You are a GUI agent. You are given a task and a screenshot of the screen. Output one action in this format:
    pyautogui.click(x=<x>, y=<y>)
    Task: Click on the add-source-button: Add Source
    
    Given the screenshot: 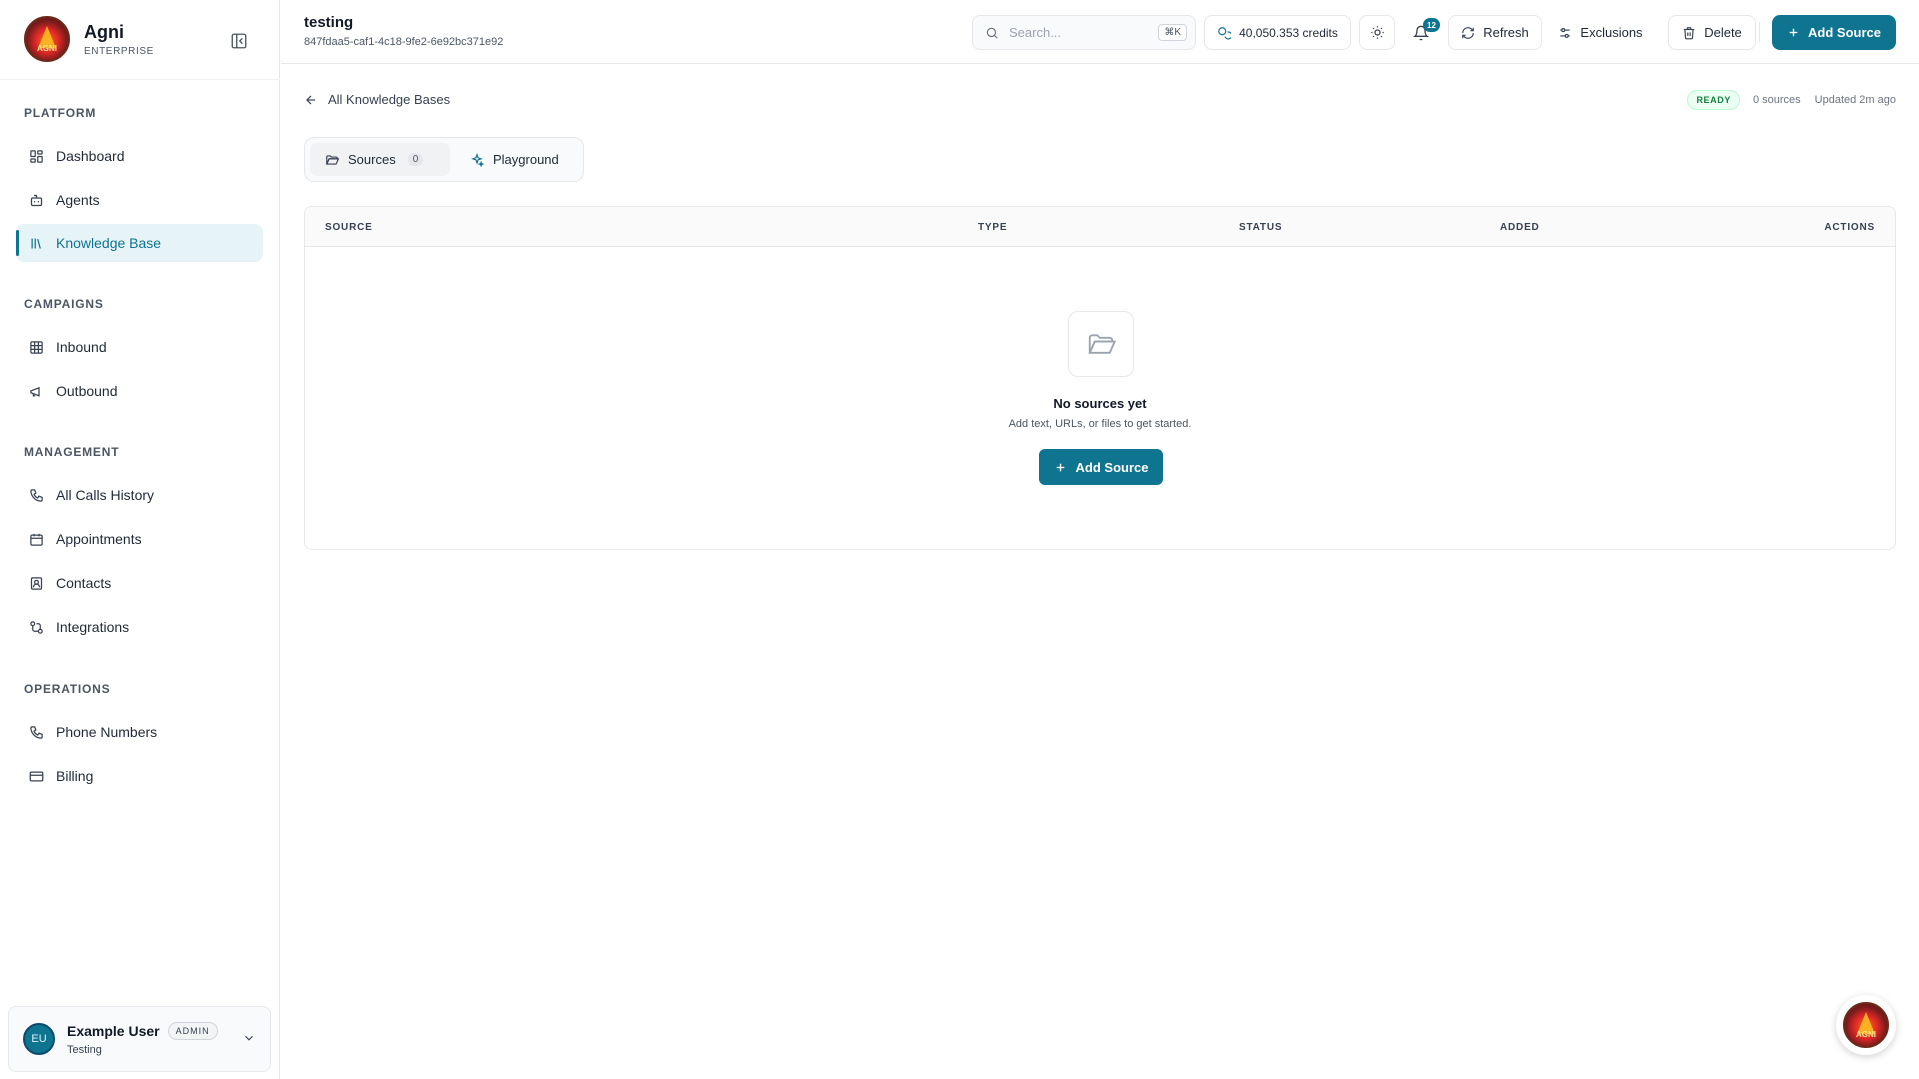 What is the action you would take?
    pyautogui.click(x=1834, y=32)
    